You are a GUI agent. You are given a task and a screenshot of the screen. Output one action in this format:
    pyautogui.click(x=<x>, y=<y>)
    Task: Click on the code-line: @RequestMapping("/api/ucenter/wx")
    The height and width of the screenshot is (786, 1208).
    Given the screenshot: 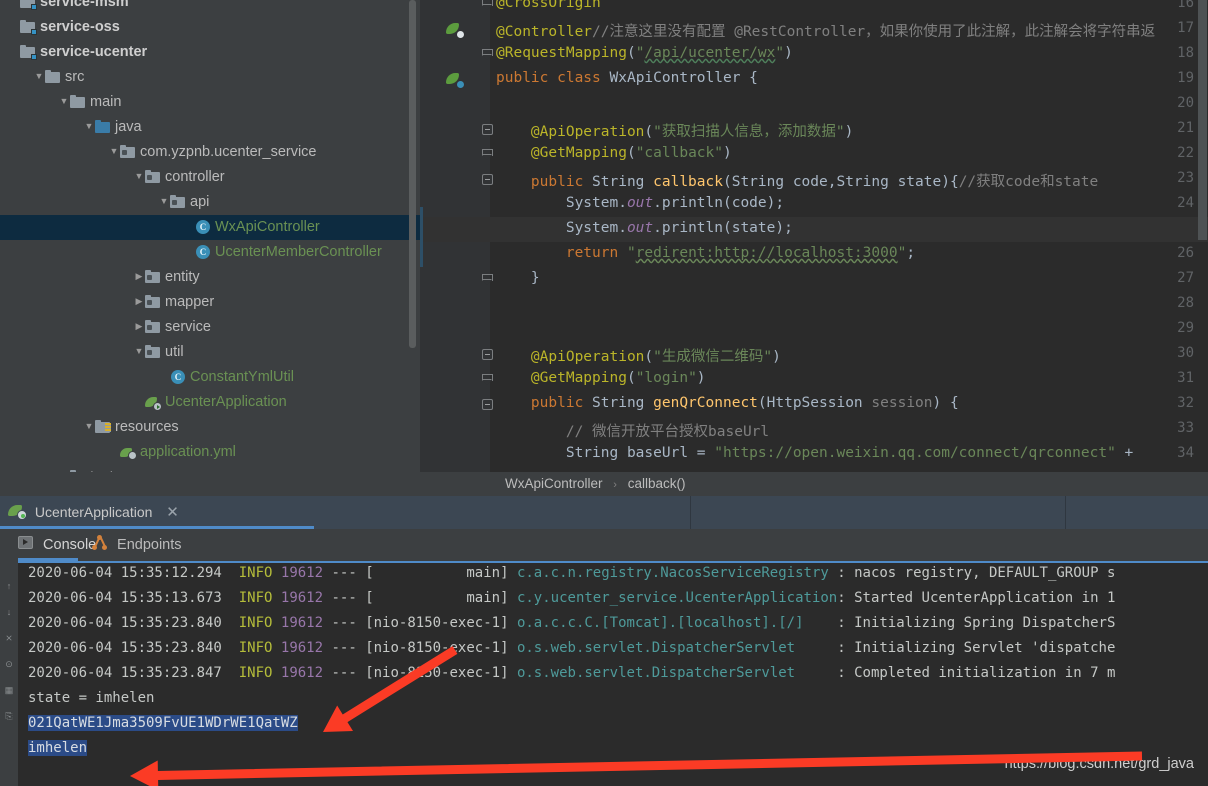 What is the action you would take?
    pyautogui.click(x=644, y=53)
    